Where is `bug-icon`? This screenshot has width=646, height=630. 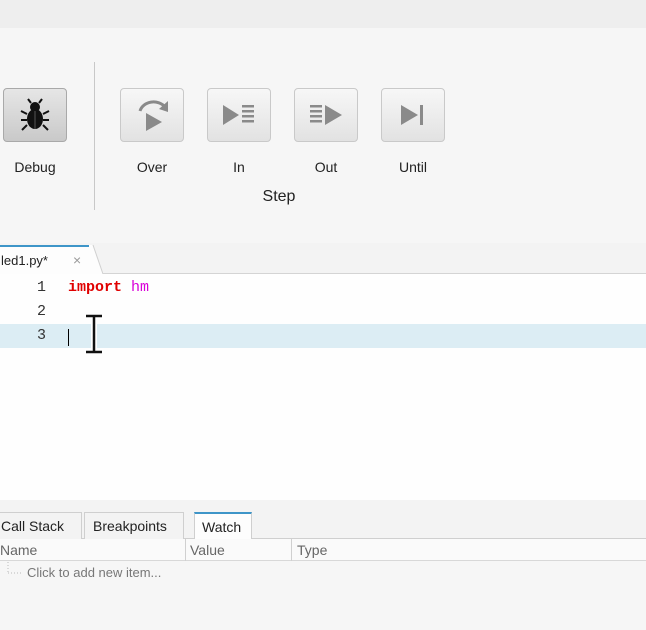
bug-icon is located at coordinates (35, 114).